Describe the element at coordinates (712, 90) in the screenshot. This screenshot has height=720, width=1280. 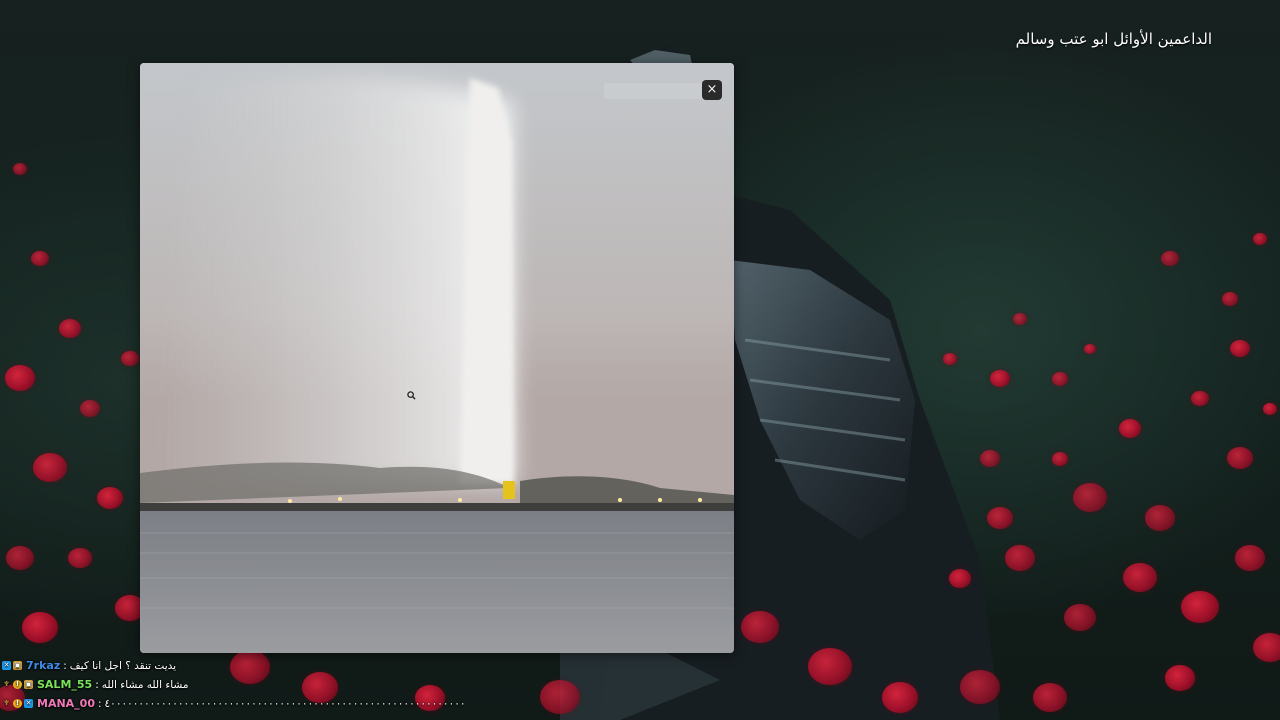
I see `close-button: ×` at that location.